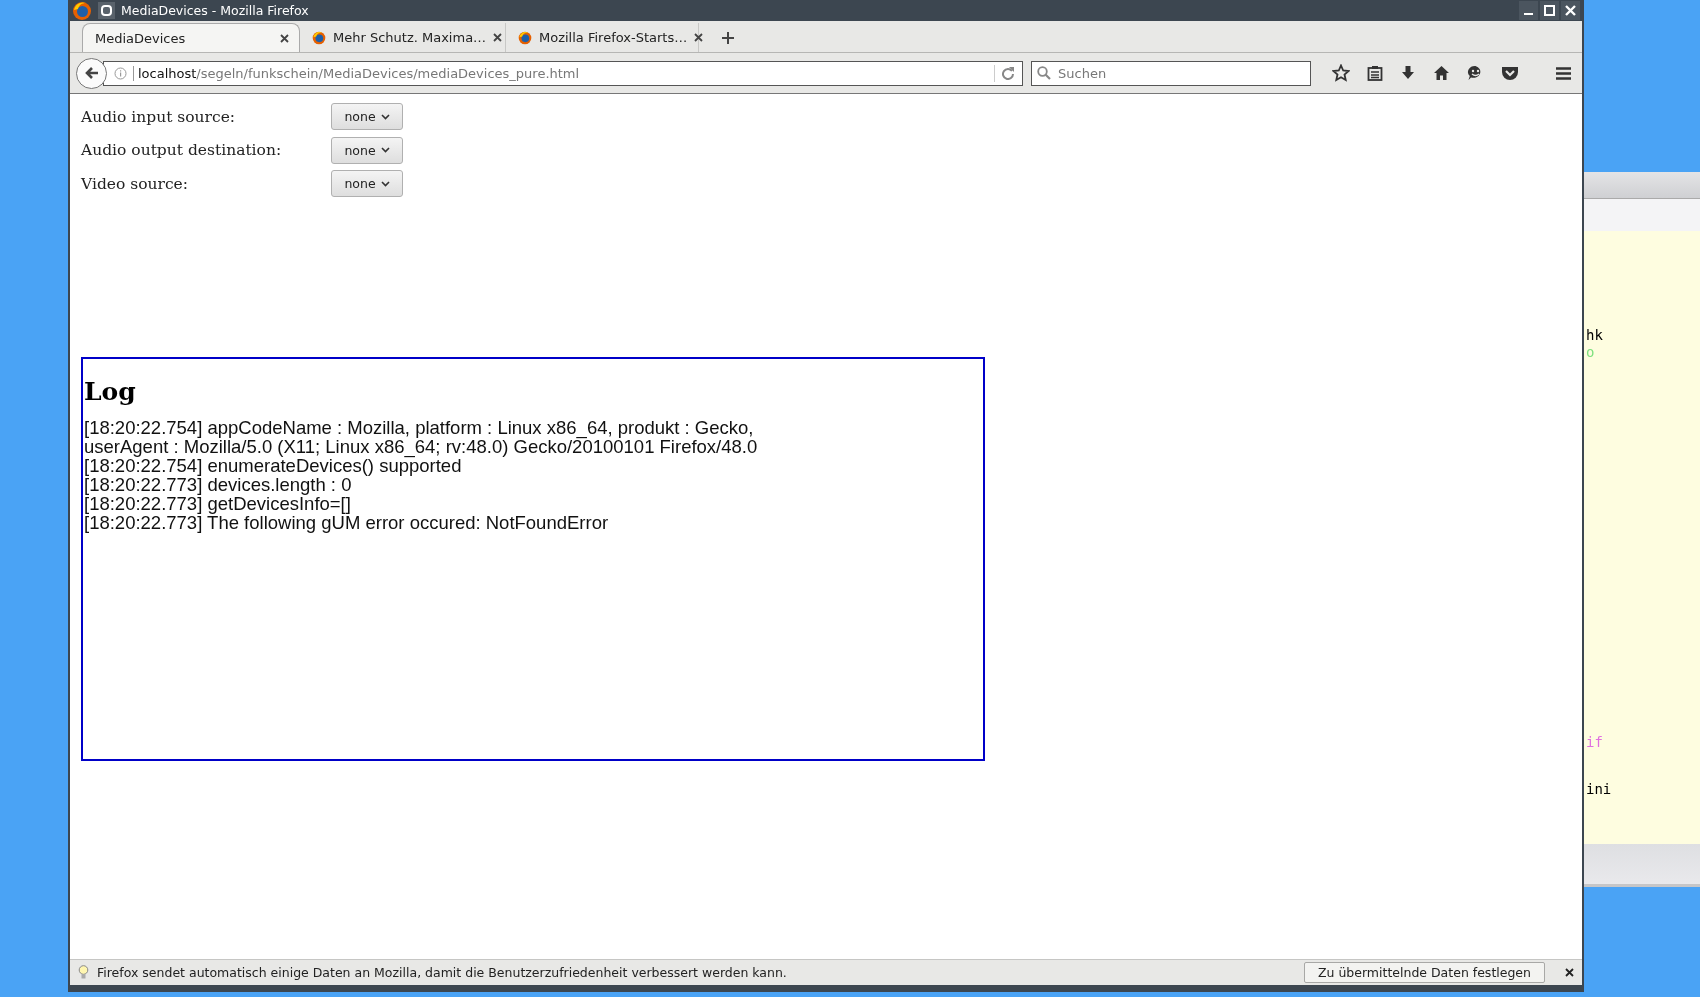  Describe the element at coordinates (215, 10) in the screenshot. I see `window-title: MediaDevices - Mozilla Firefox` at that location.